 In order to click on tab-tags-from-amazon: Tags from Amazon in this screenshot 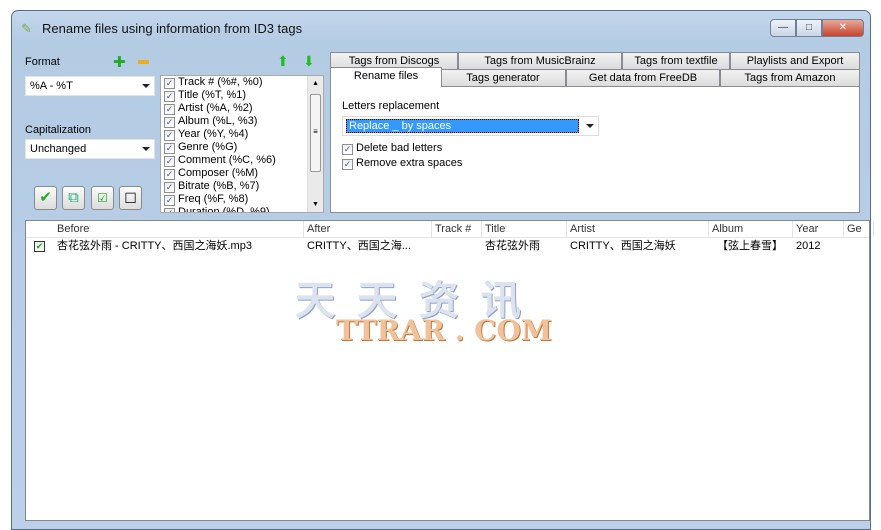, I will do `click(790, 78)`.